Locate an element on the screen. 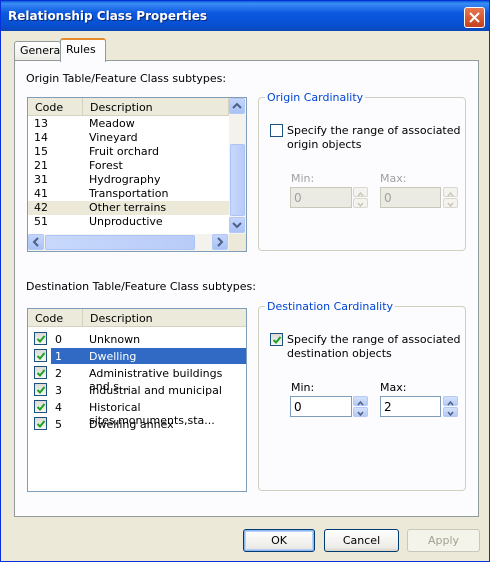 Image resolution: width=490 pixels, height=562 pixels. list-item: 3 Industrial and municipal is located at coordinates (137, 390).